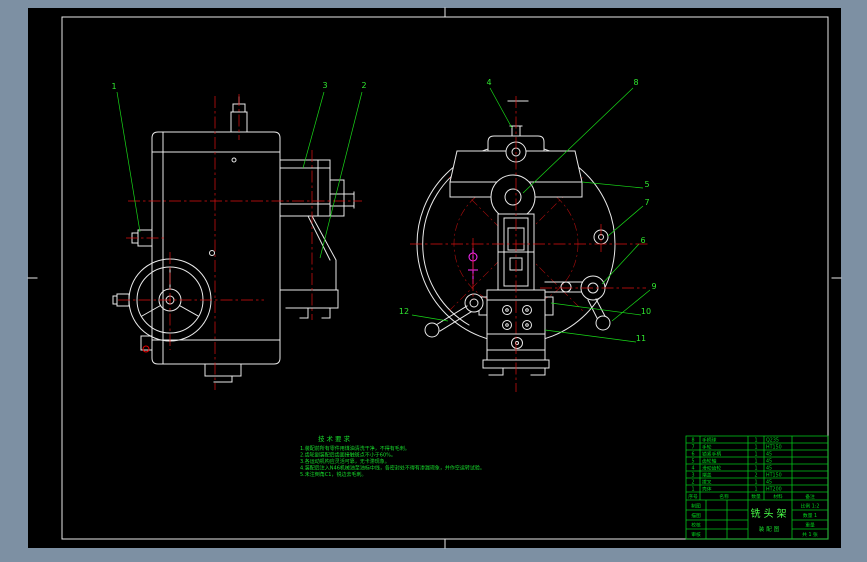 This screenshot has height=562, width=867. Describe the element at coordinates (756, 496) in the screenshot. I see `bom-header-cell: 数量` at that location.